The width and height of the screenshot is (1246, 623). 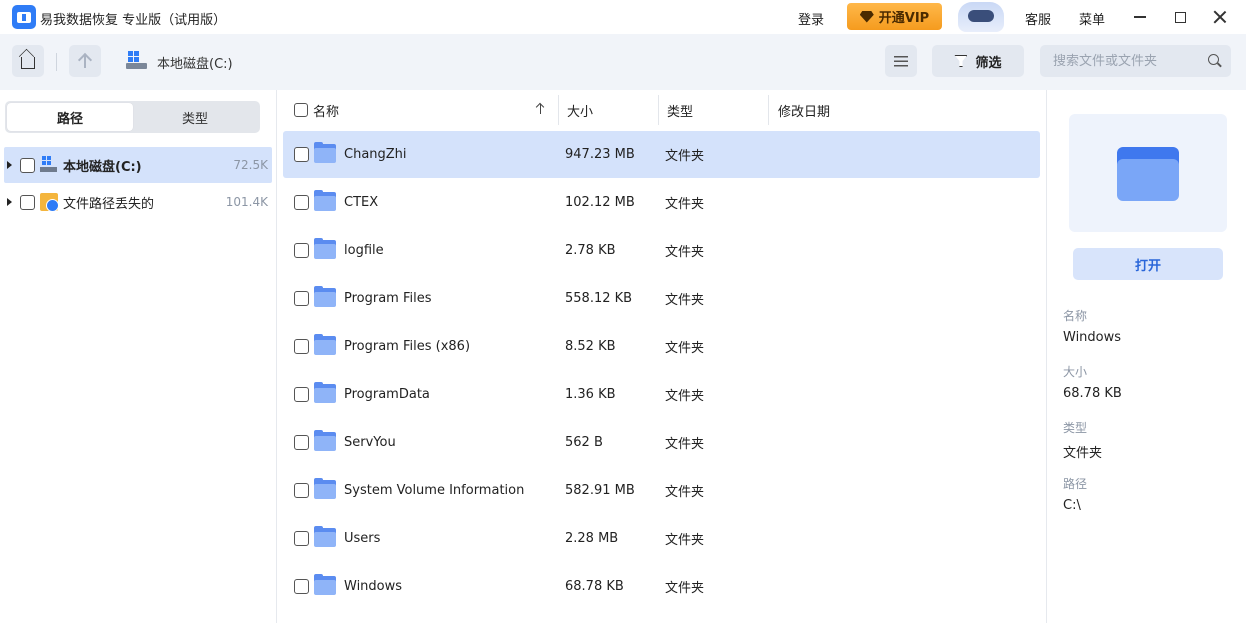 What do you see at coordinates (661, 538) in the screenshot?
I see `table-row: Users 2.28 MB 文件夹` at bounding box center [661, 538].